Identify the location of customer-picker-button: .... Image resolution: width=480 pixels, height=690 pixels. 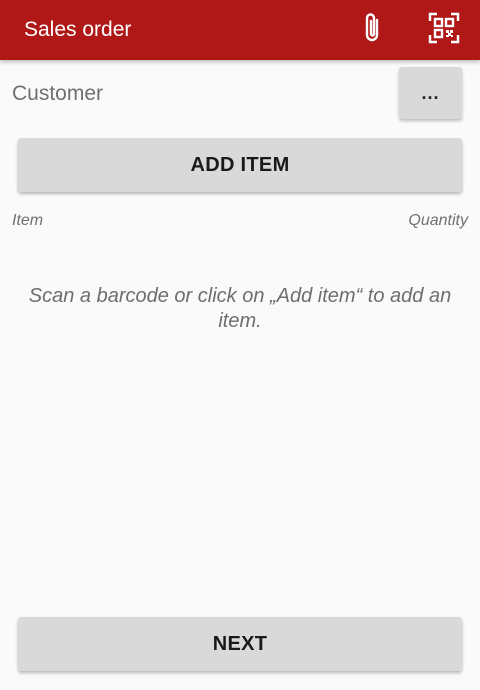
(430, 93).